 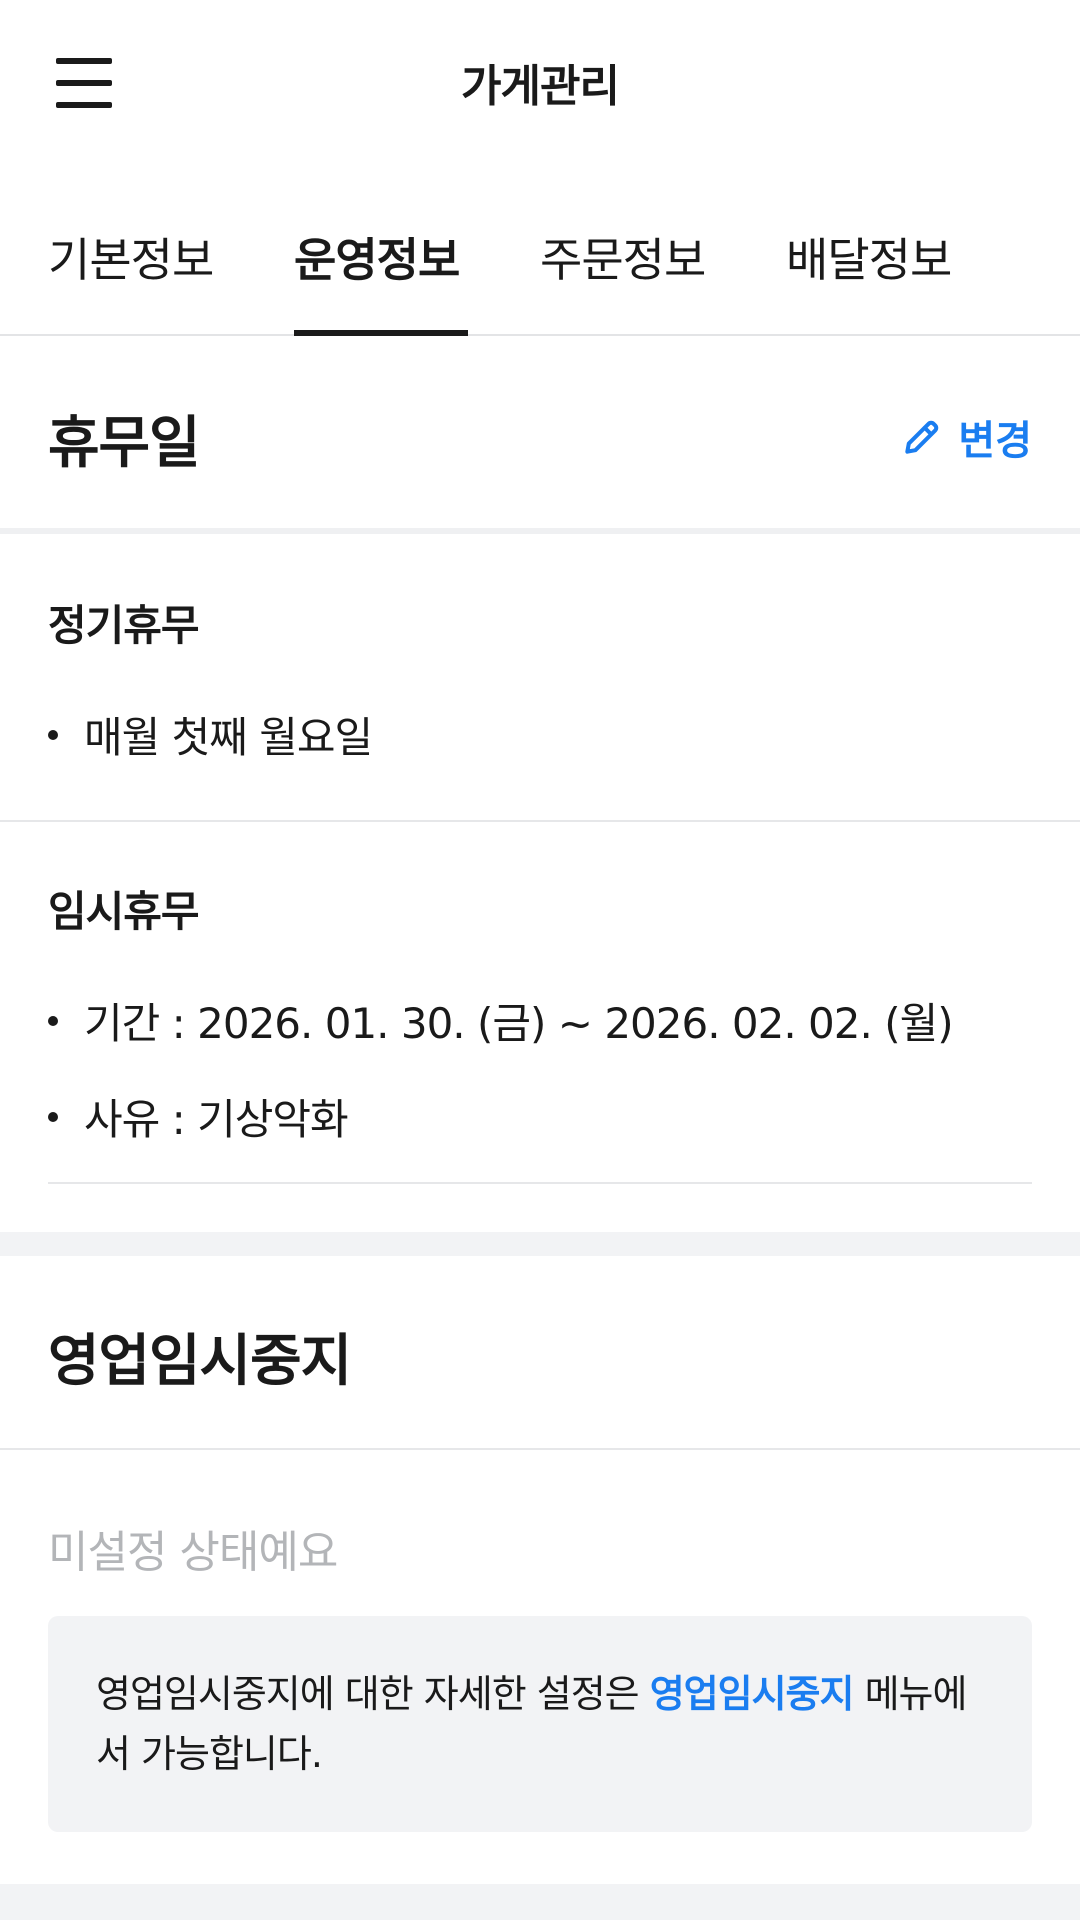 I want to click on business-pause-header: 영업임시중지, so click(x=540, y=1352).